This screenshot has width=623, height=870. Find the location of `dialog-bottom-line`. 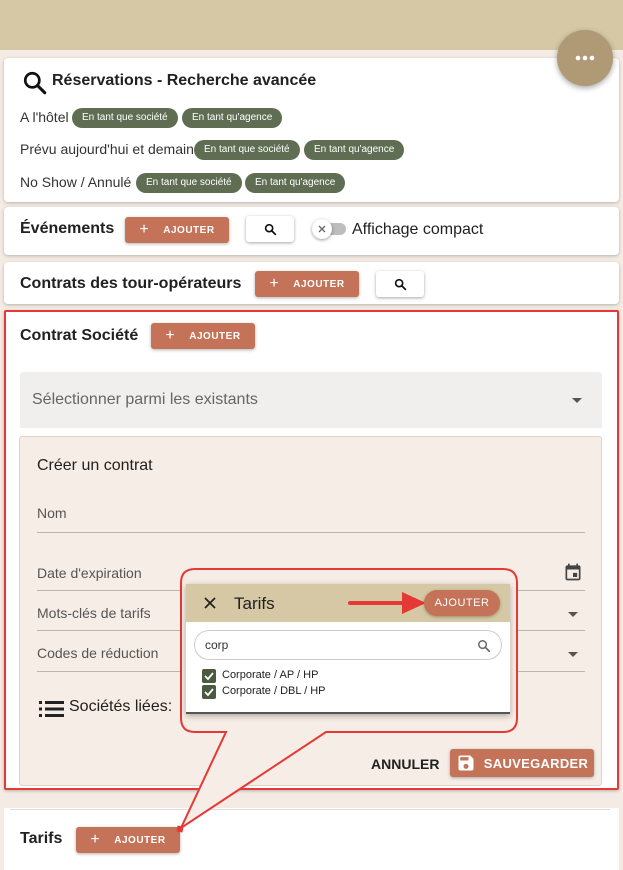

dialog-bottom-line is located at coordinates (348, 713).